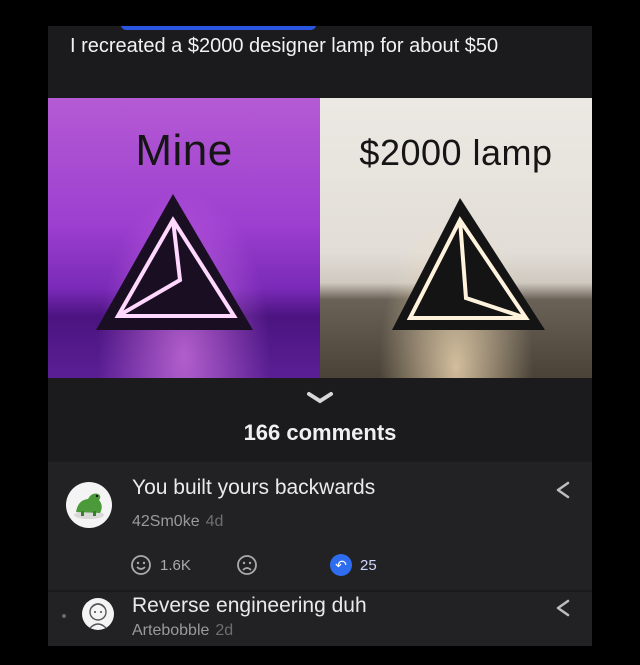 The image size is (640, 665). What do you see at coordinates (224, 630) in the screenshot?
I see `comment-age: 2d` at bounding box center [224, 630].